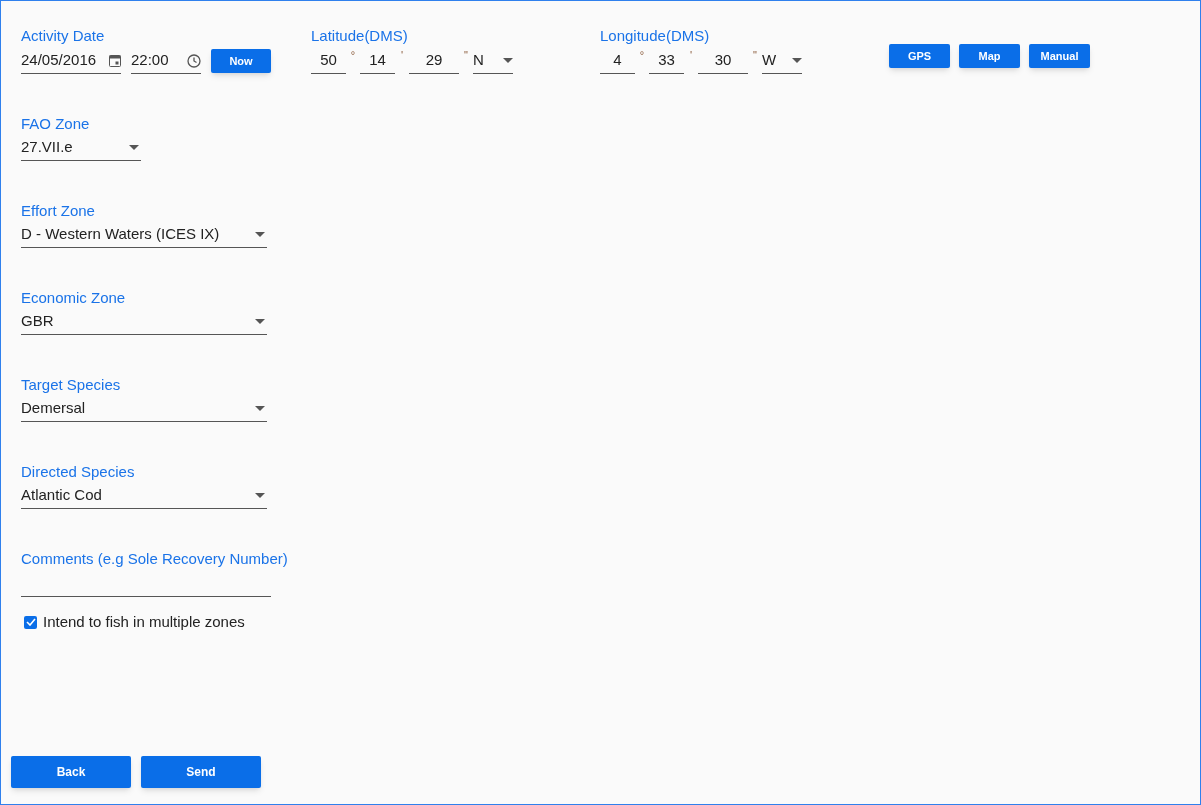 The height and width of the screenshot is (805, 1201). I want to click on dropdown: 27.VII.e, so click(81, 148).